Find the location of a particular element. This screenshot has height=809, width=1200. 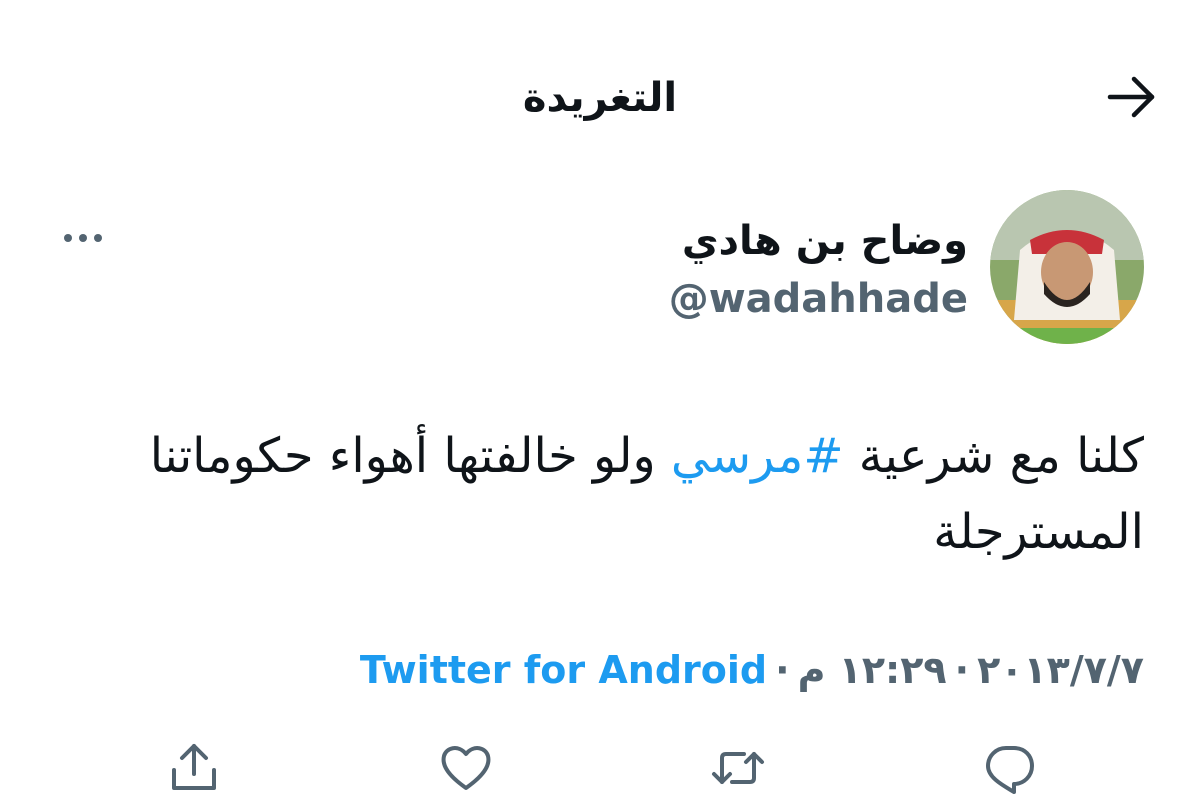

tweet-text-before: كلنا مع شرعية is located at coordinates (993, 456).